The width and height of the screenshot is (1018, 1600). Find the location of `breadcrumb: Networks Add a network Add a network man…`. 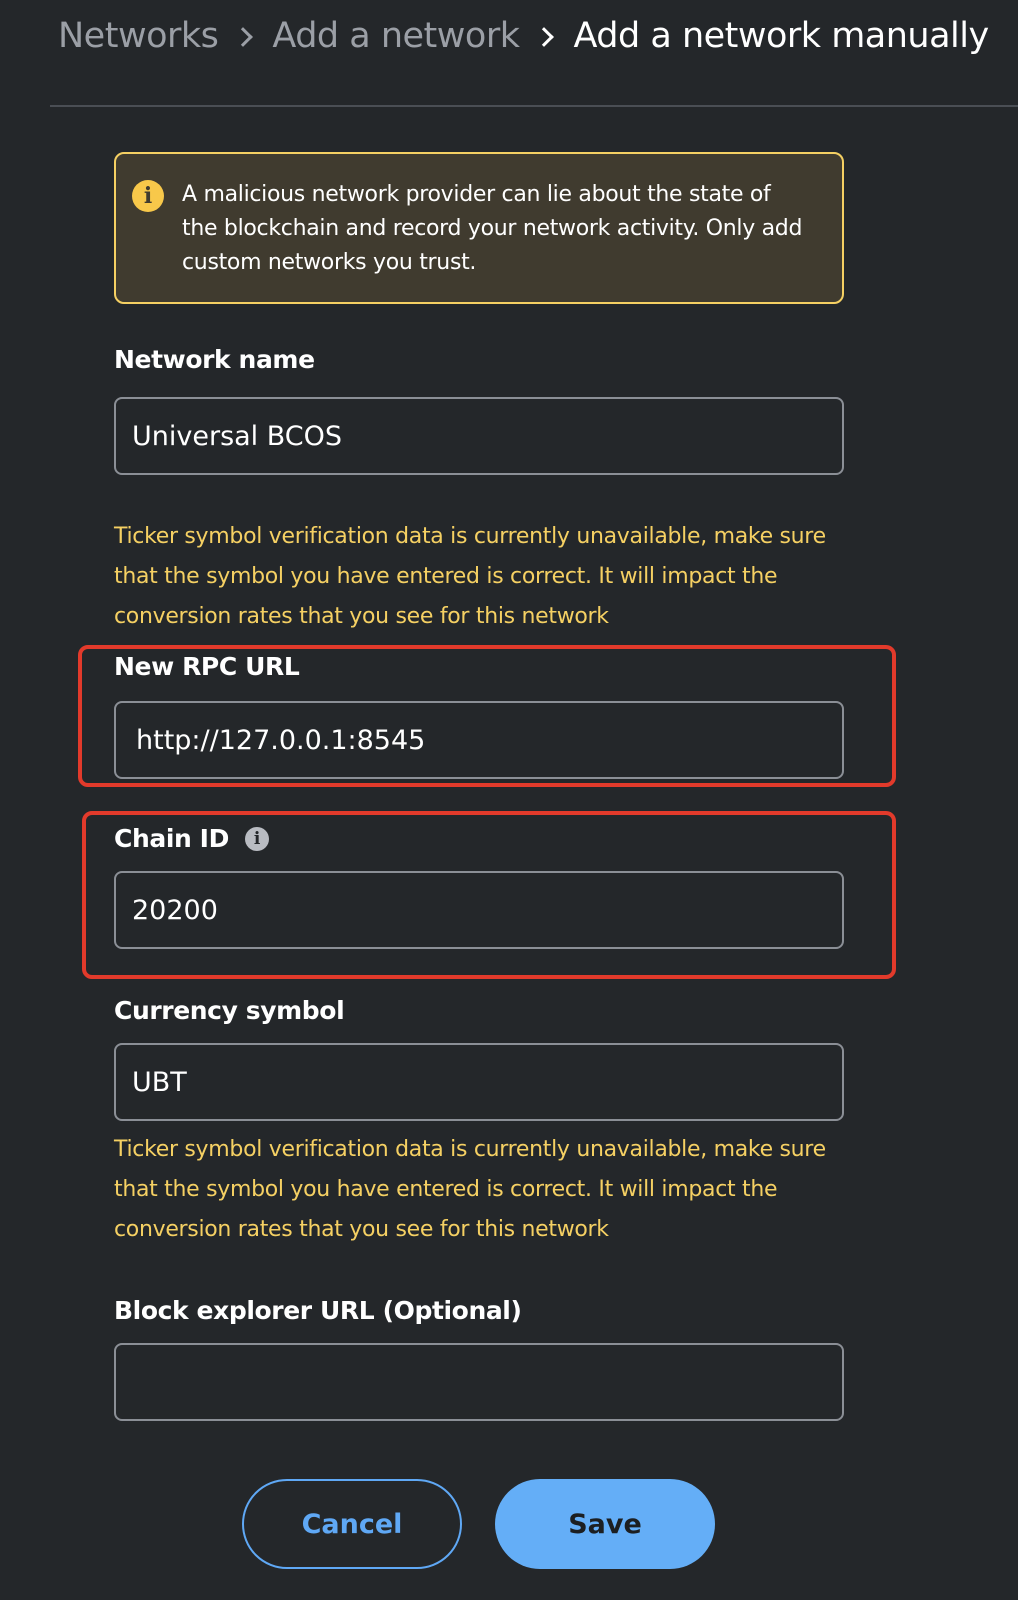

breadcrumb: Networks Add a network Add a network man… is located at coordinates (523, 36).